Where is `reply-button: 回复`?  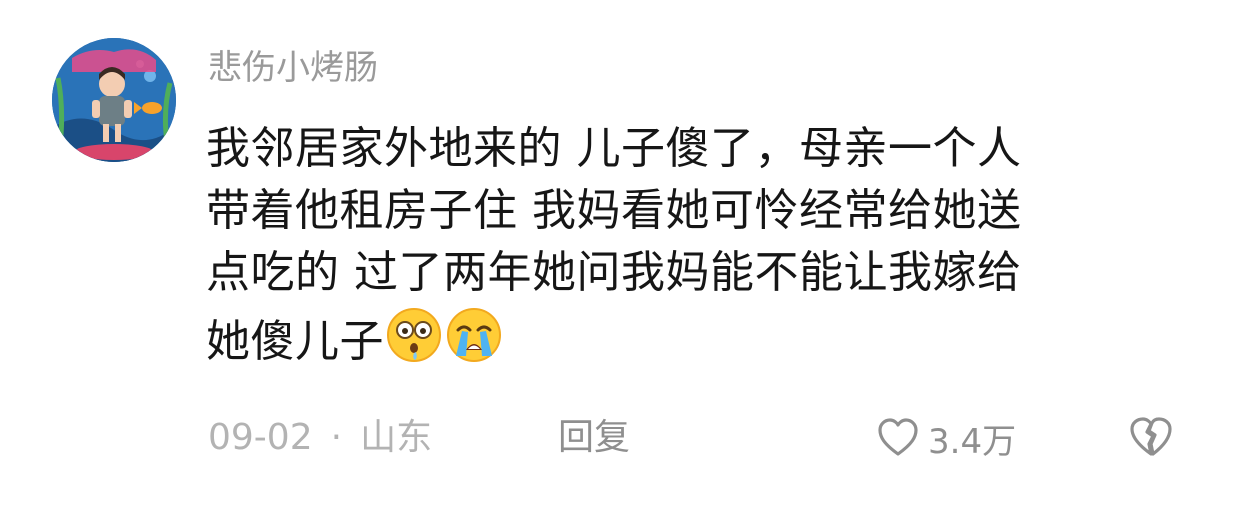
reply-button: 回复 is located at coordinates (594, 438).